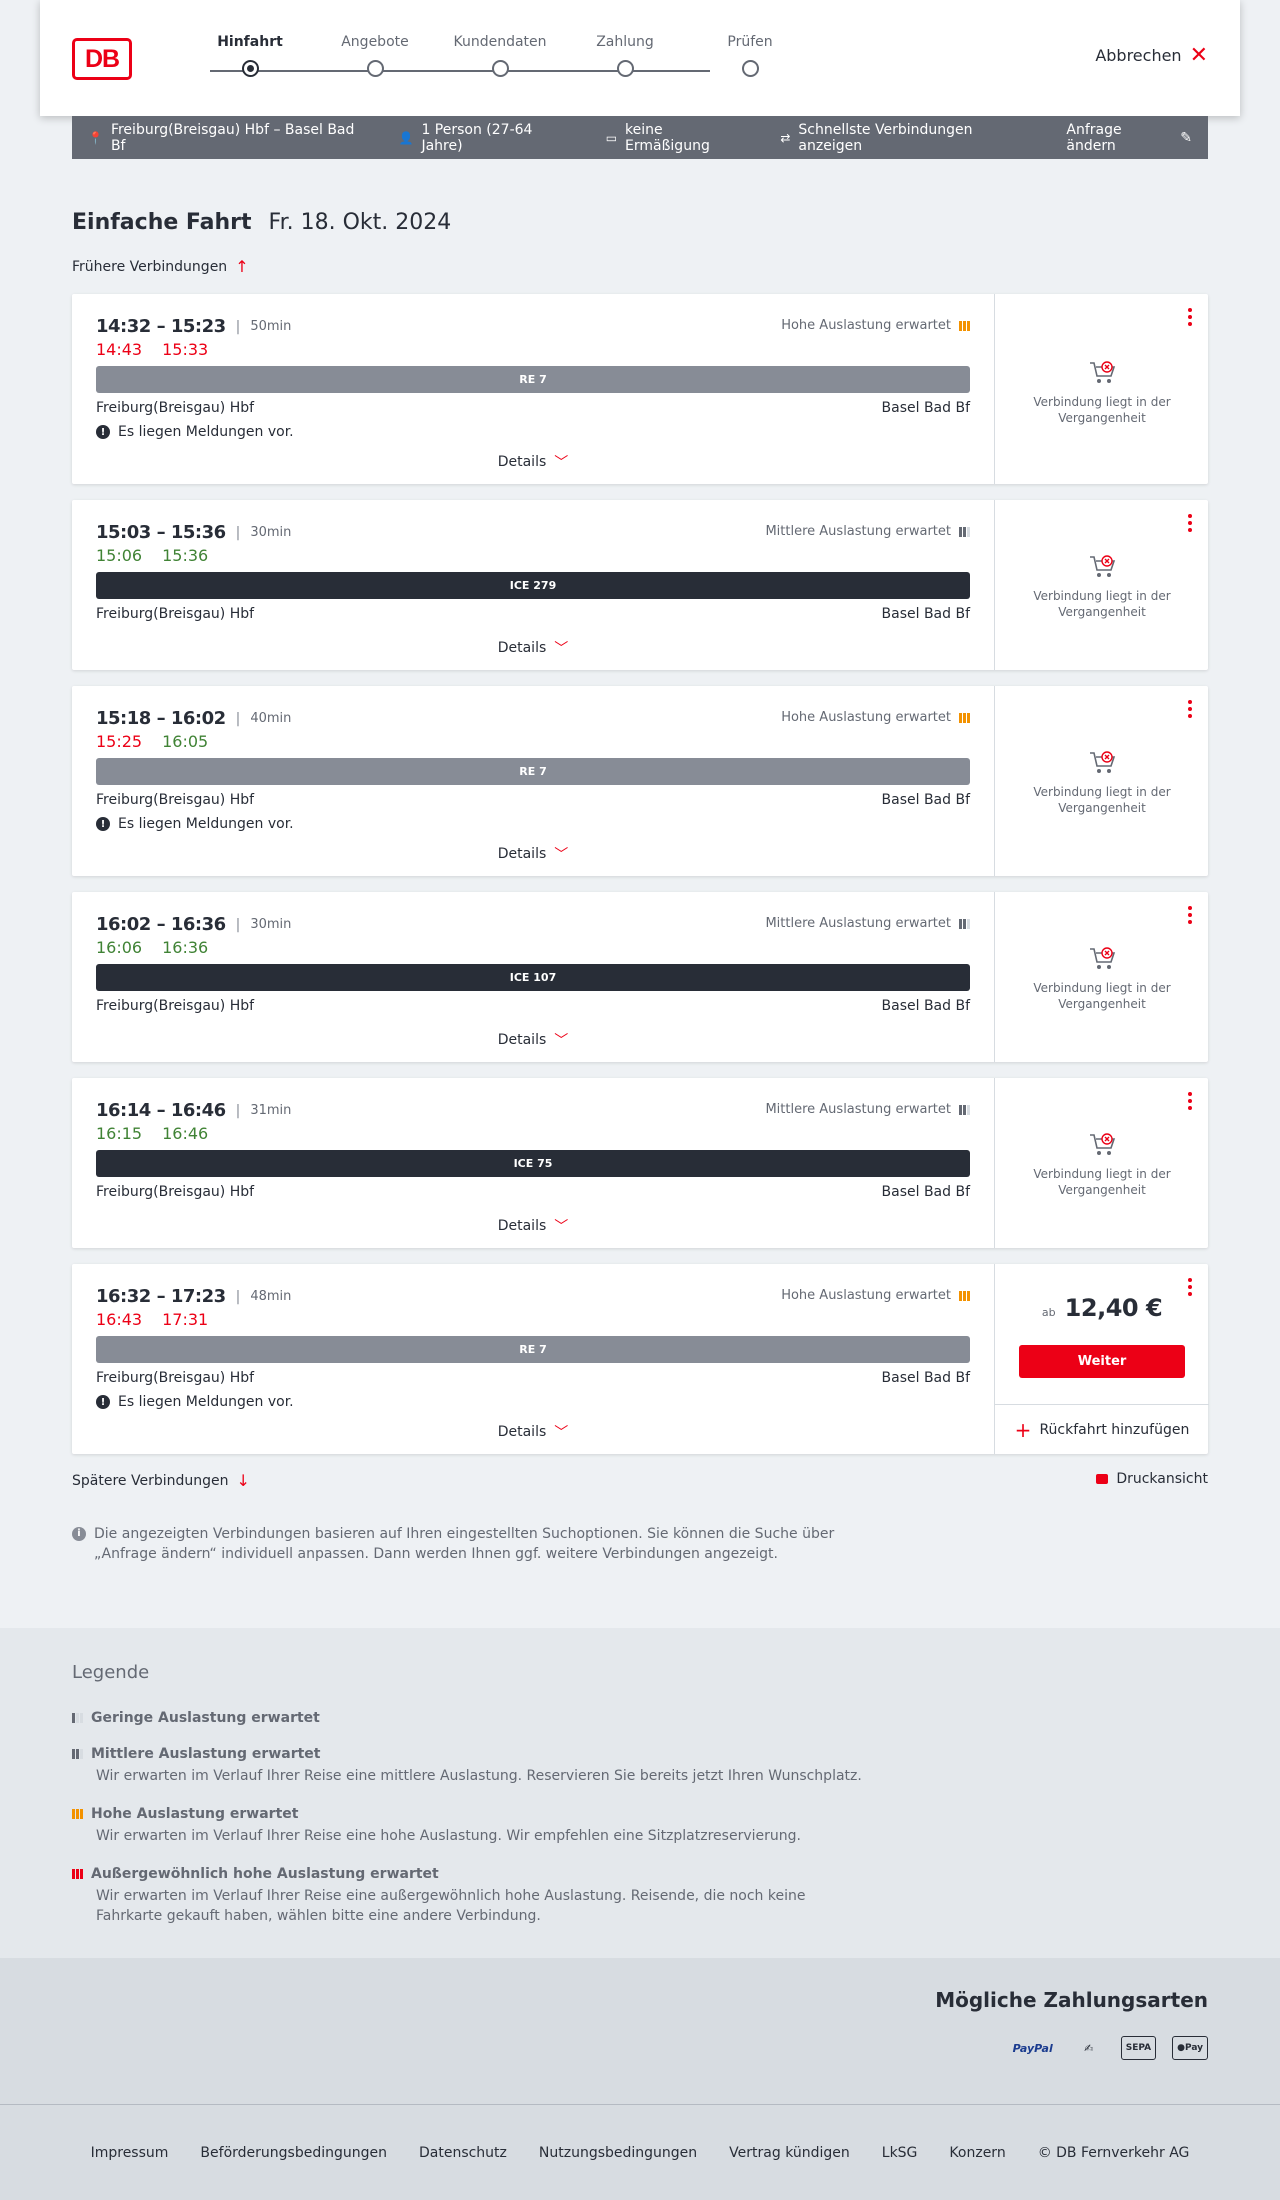 Image resolution: width=1280 pixels, height=2200 pixels. I want to click on step-label: Kundendaten, so click(500, 42).